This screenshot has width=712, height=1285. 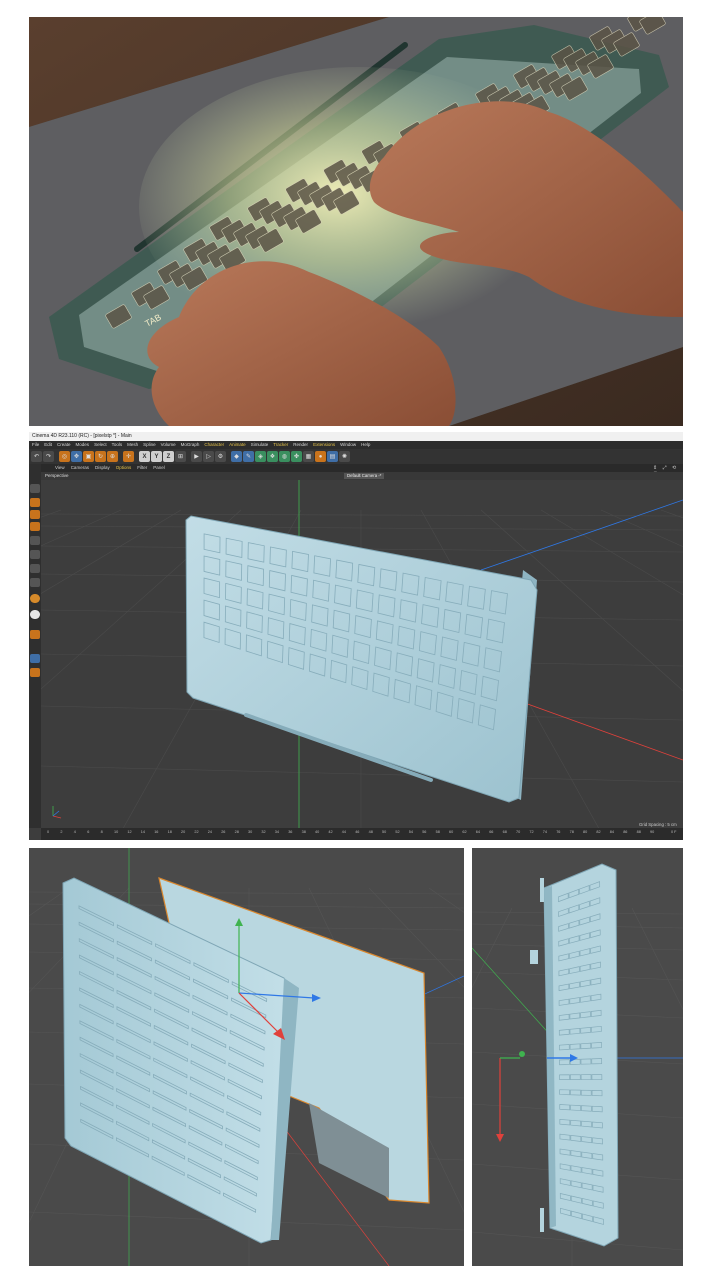 I want to click on edges-mode-icon, so click(x=35, y=514).